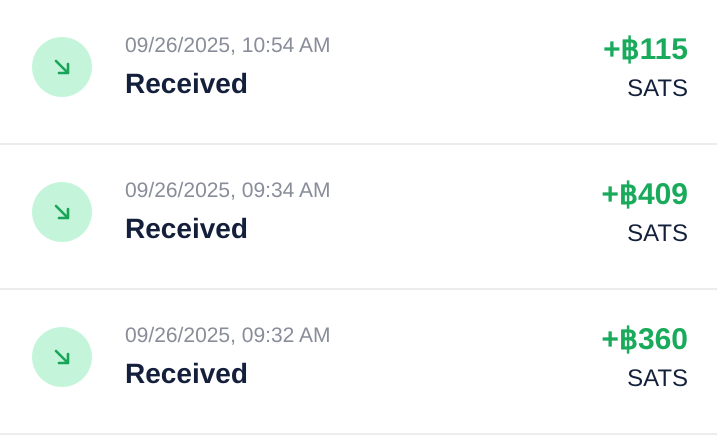 The image size is (717, 440). What do you see at coordinates (228, 190) in the screenshot?
I see `transaction-date: 09/26/2025, 09:34 AM` at bounding box center [228, 190].